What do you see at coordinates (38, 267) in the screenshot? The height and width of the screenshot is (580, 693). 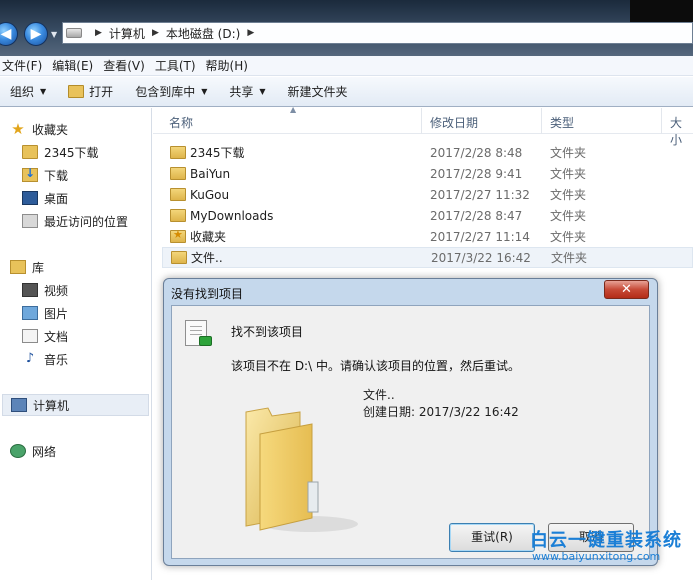 I see `nav-libraries-label: 库` at bounding box center [38, 267].